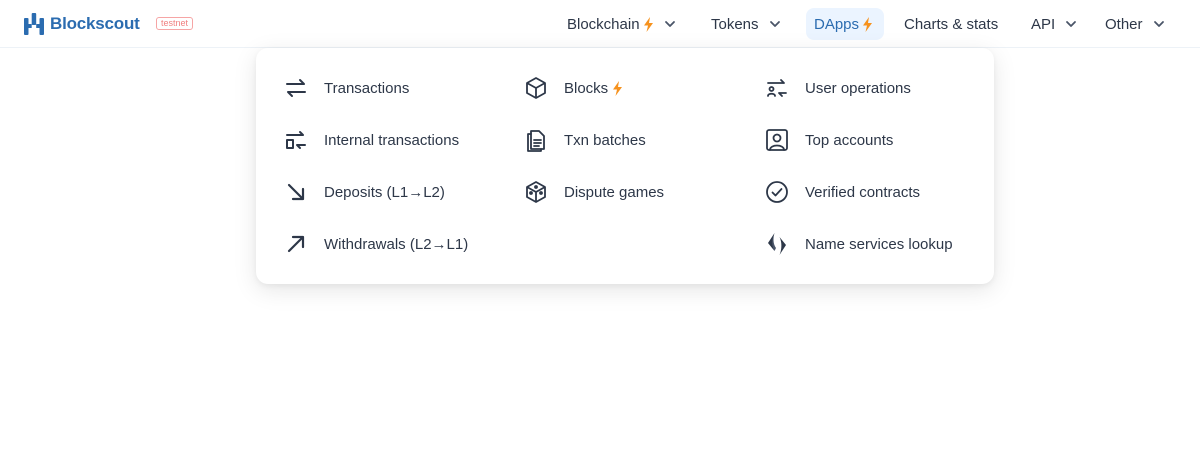  I want to click on menu-item-label: Dispute games, so click(614, 192).